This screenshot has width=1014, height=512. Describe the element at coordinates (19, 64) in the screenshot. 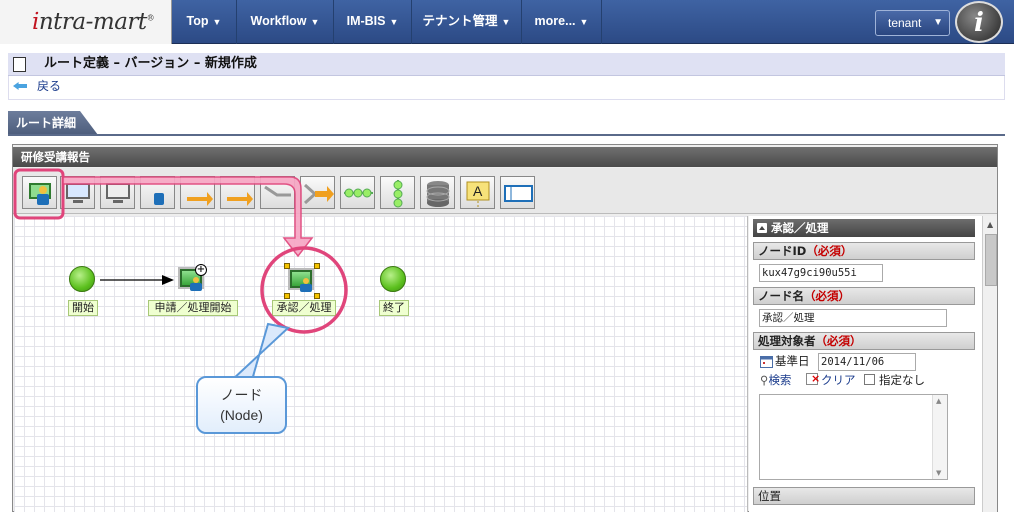

I see `document-icon` at that location.